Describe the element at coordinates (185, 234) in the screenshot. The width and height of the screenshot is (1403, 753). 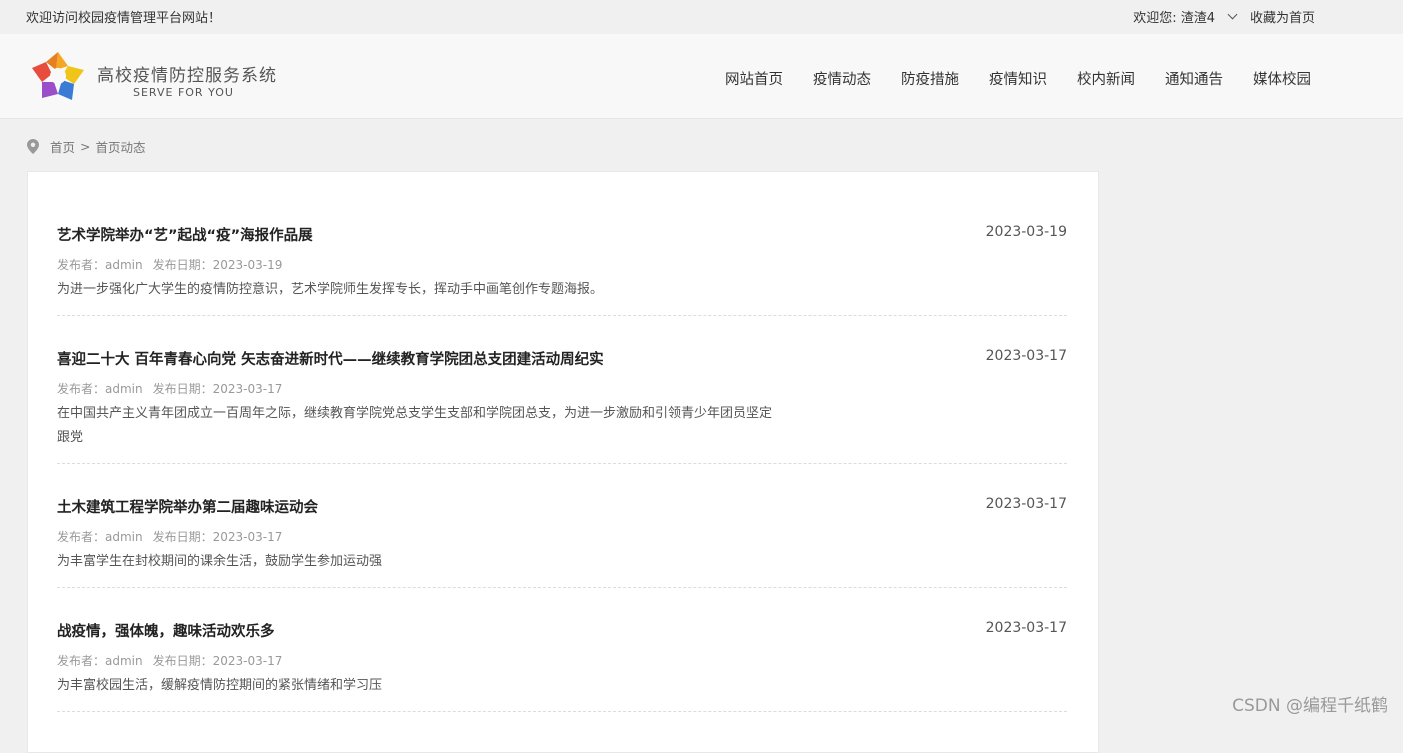
I see `article-title: 艺术学院举办“艺”起战“疫”海报作品展` at that location.